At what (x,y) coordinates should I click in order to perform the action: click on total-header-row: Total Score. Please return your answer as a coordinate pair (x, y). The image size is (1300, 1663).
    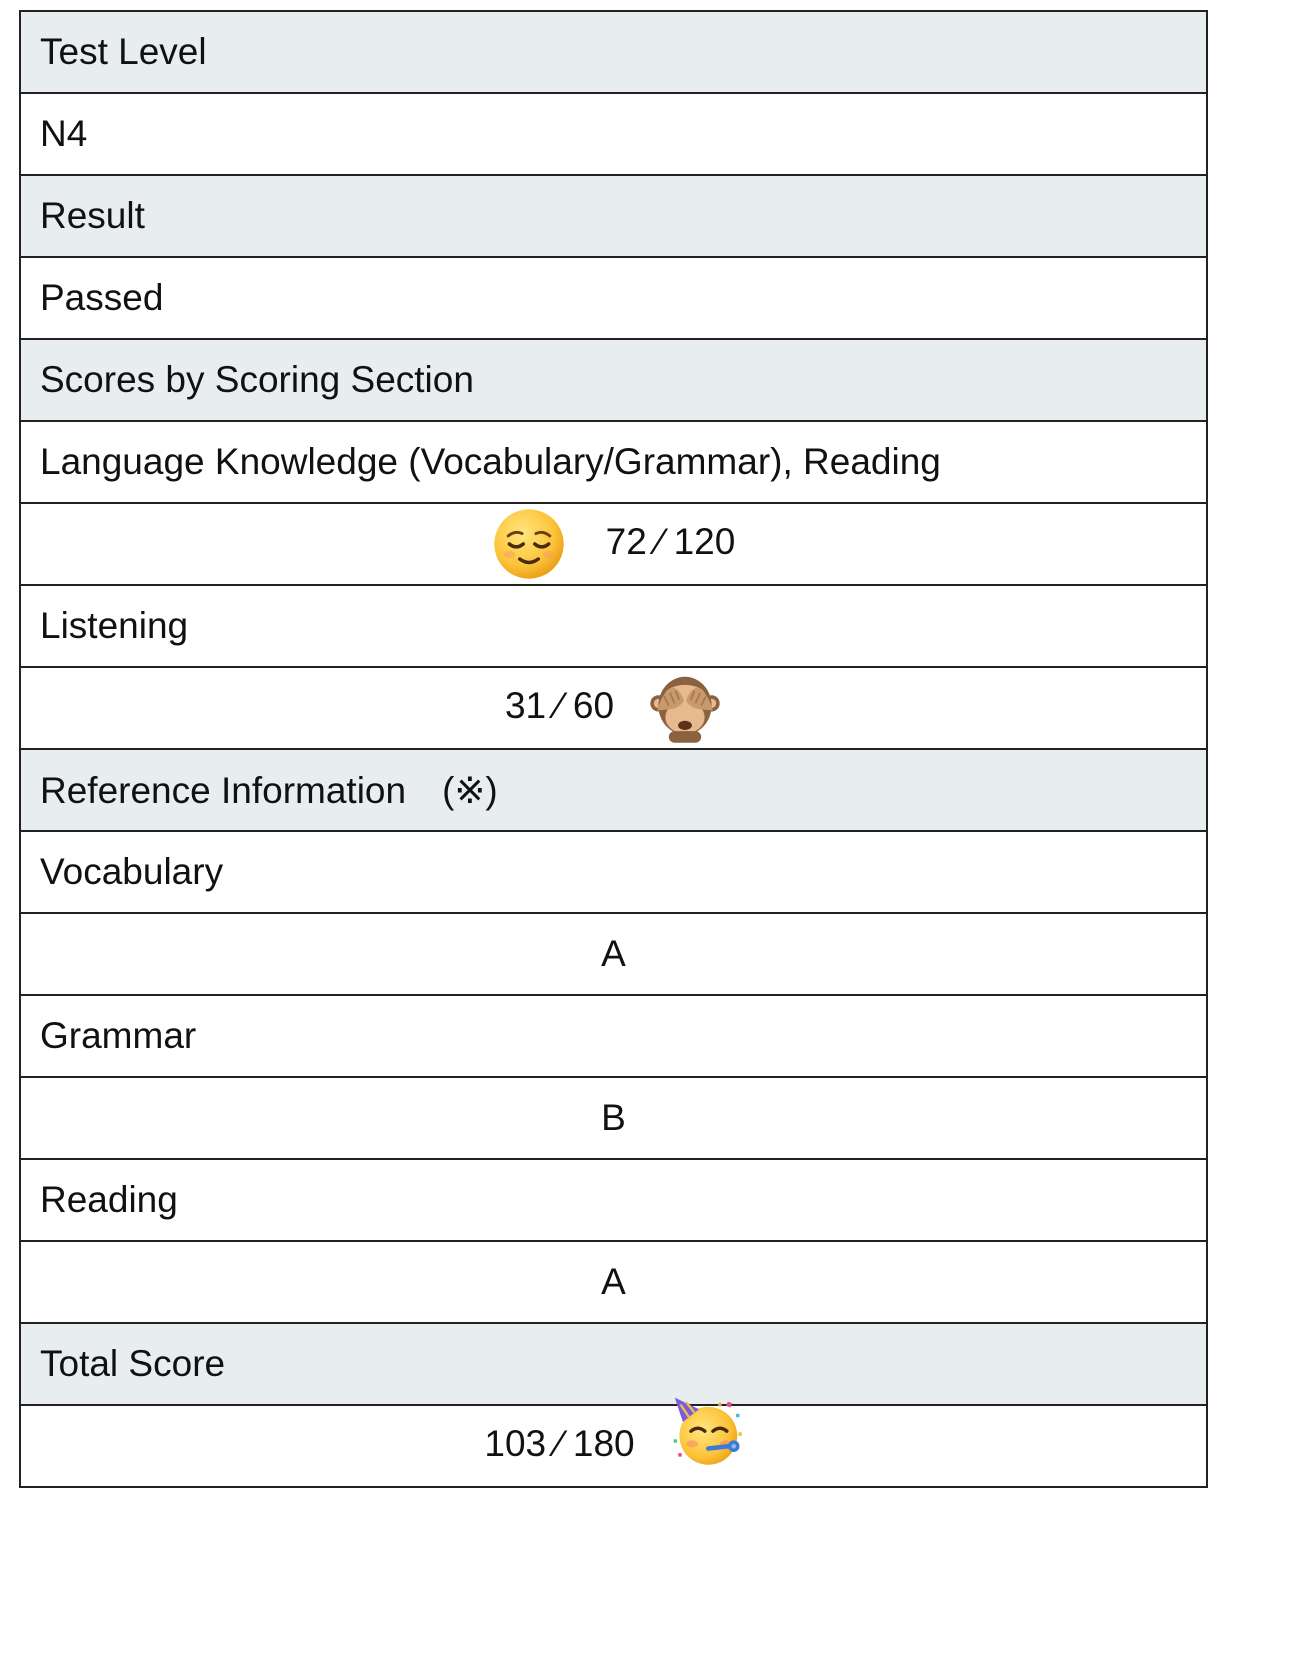
    Looking at the image, I should click on (613, 1364).